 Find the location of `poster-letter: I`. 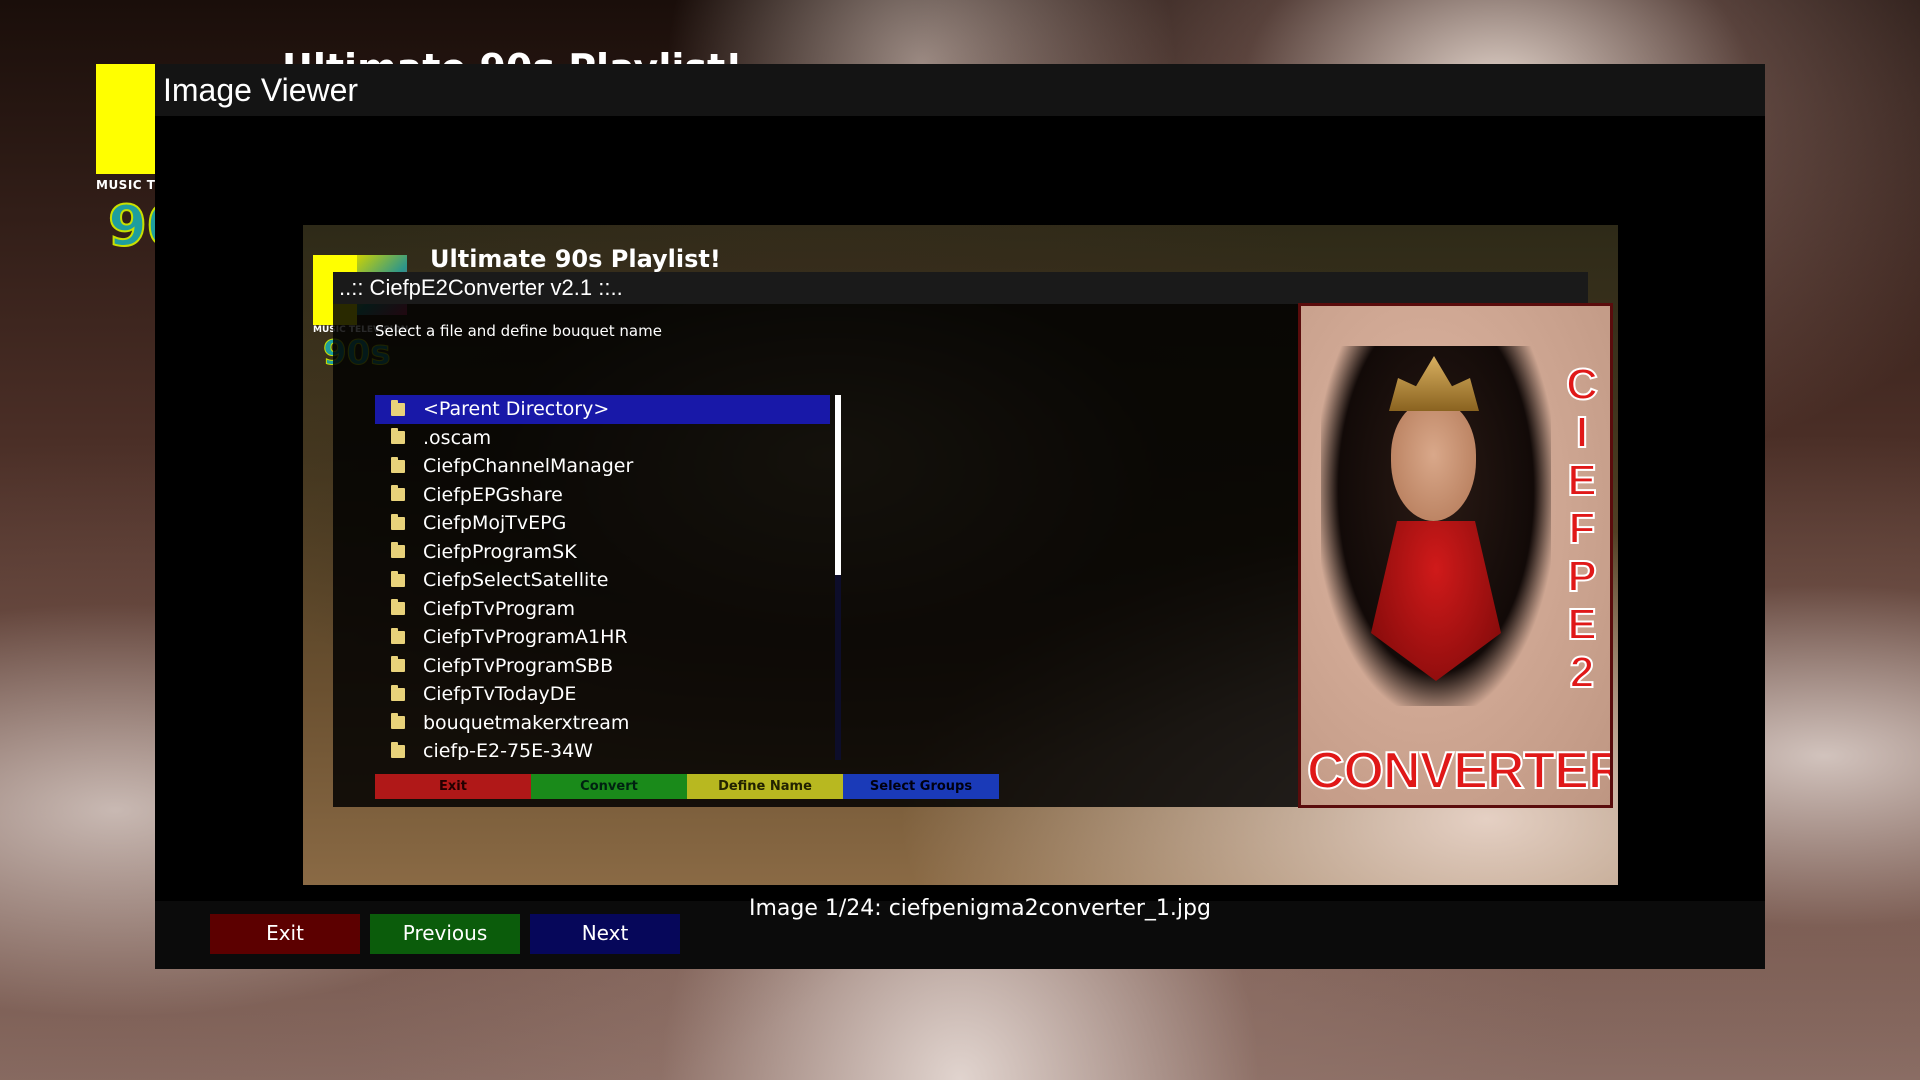

poster-letter: I is located at coordinates (1582, 433).